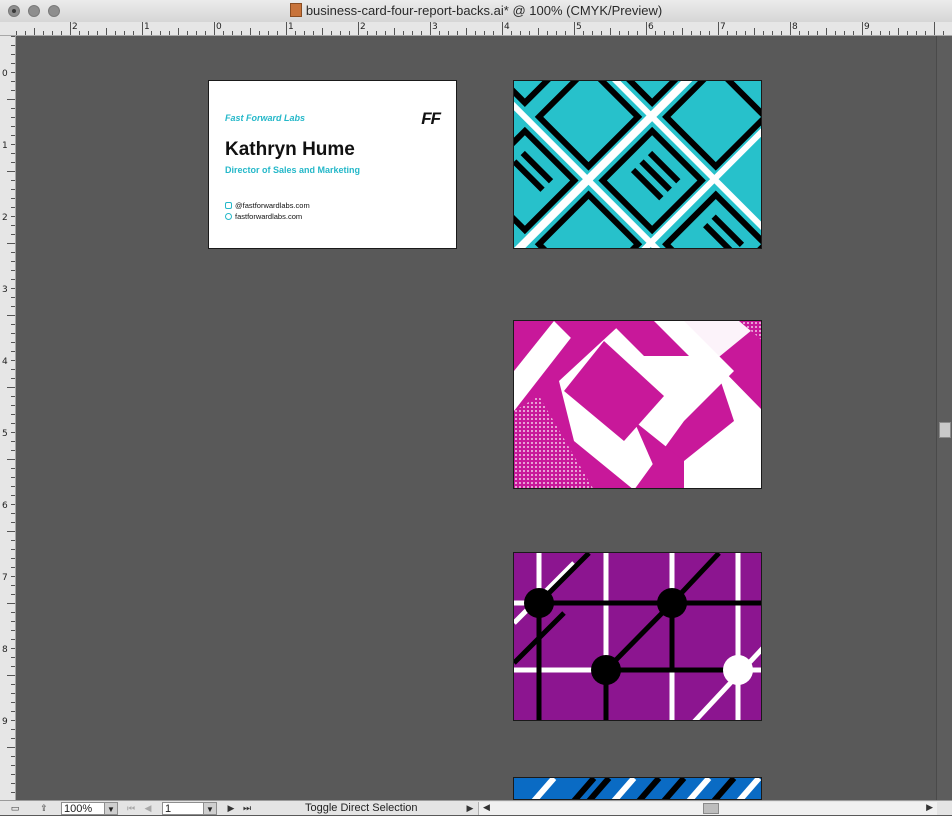 The width and height of the screenshot is (952, 816). I want to click on vertical-scroll-thumb, so click(945, 430).